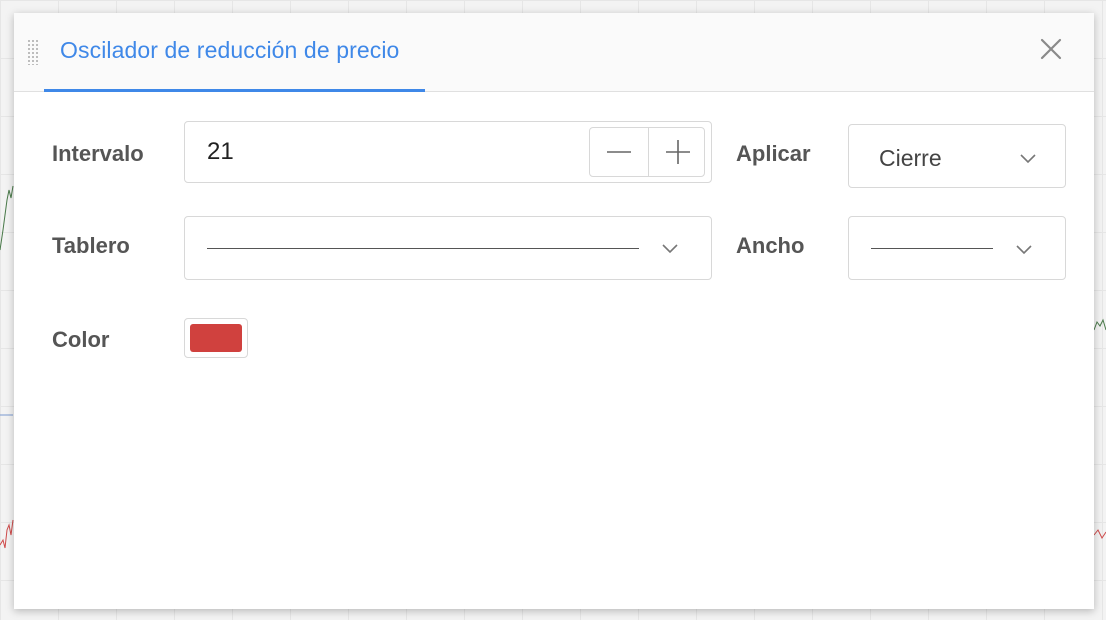 The width and height of the screenshot is (1106, 620). What do you see at coordinates (448, 152) in the screenshot?
I see `interval-input: 21` at bounding box center [448, 152].